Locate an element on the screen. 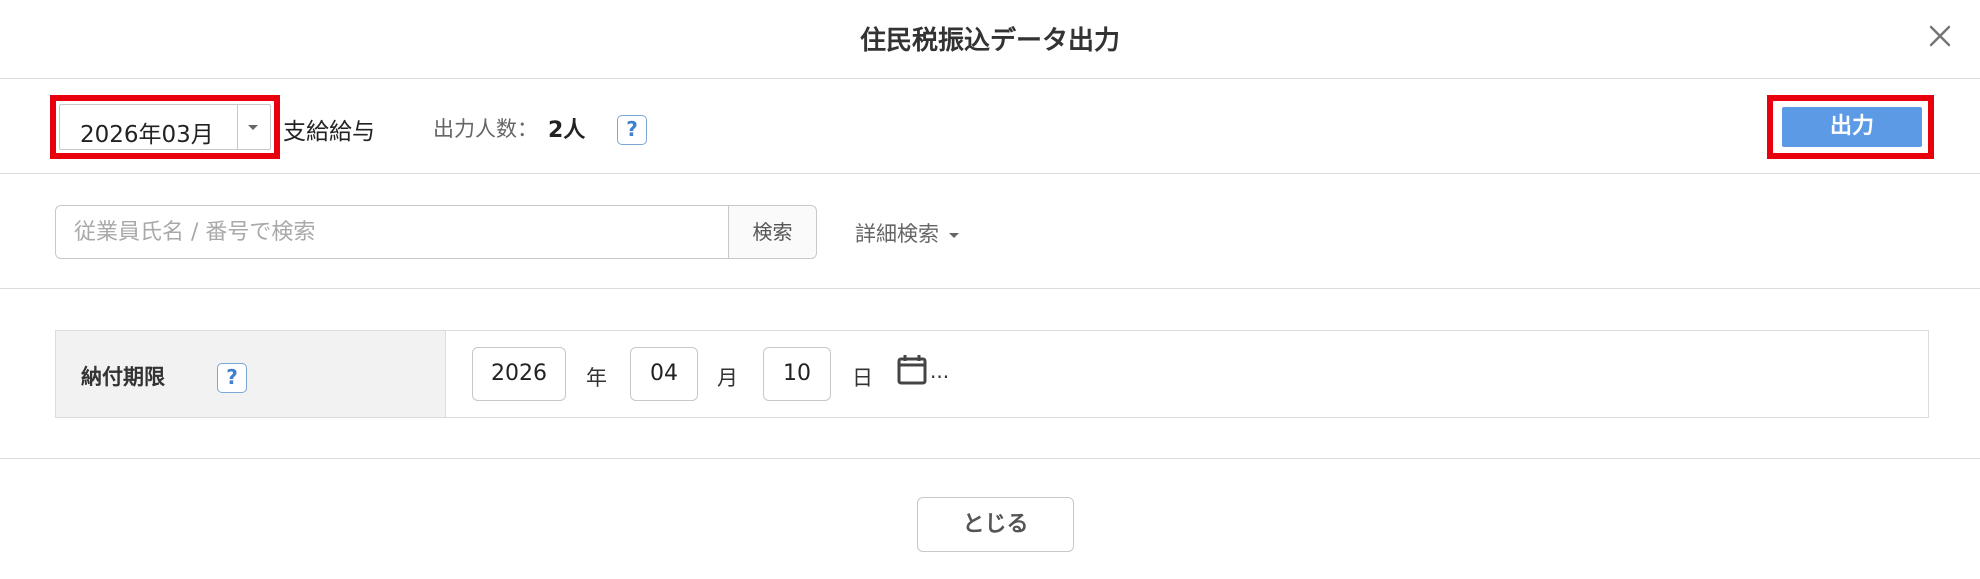 The width and height of the screenshot is (1980, 579). footer-divider is located at coordinates (990, 458).